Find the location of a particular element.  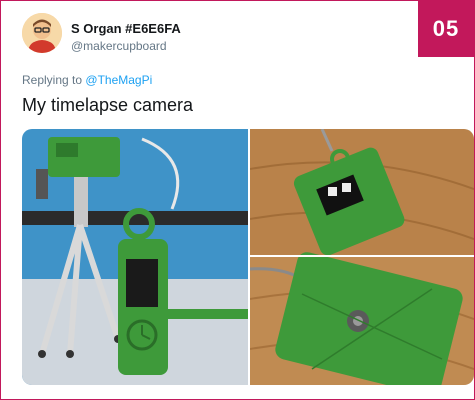

author-handle: @makercupboard is located at coordinates (119, 46).